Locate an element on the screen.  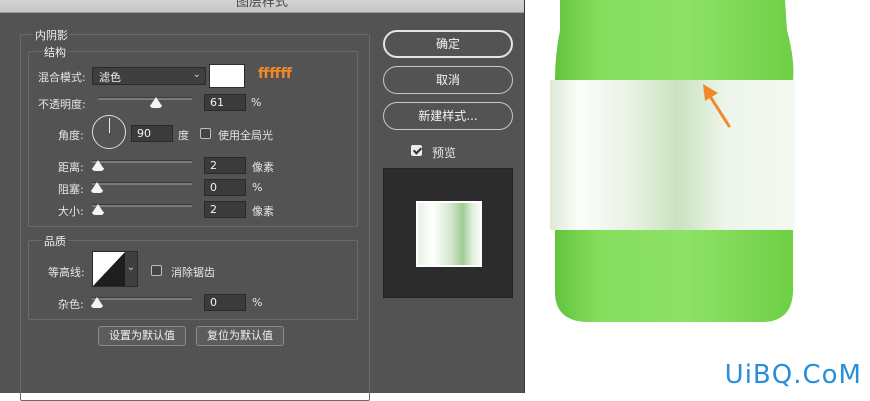
noise-slider-track is located at coordinates (142, 298).